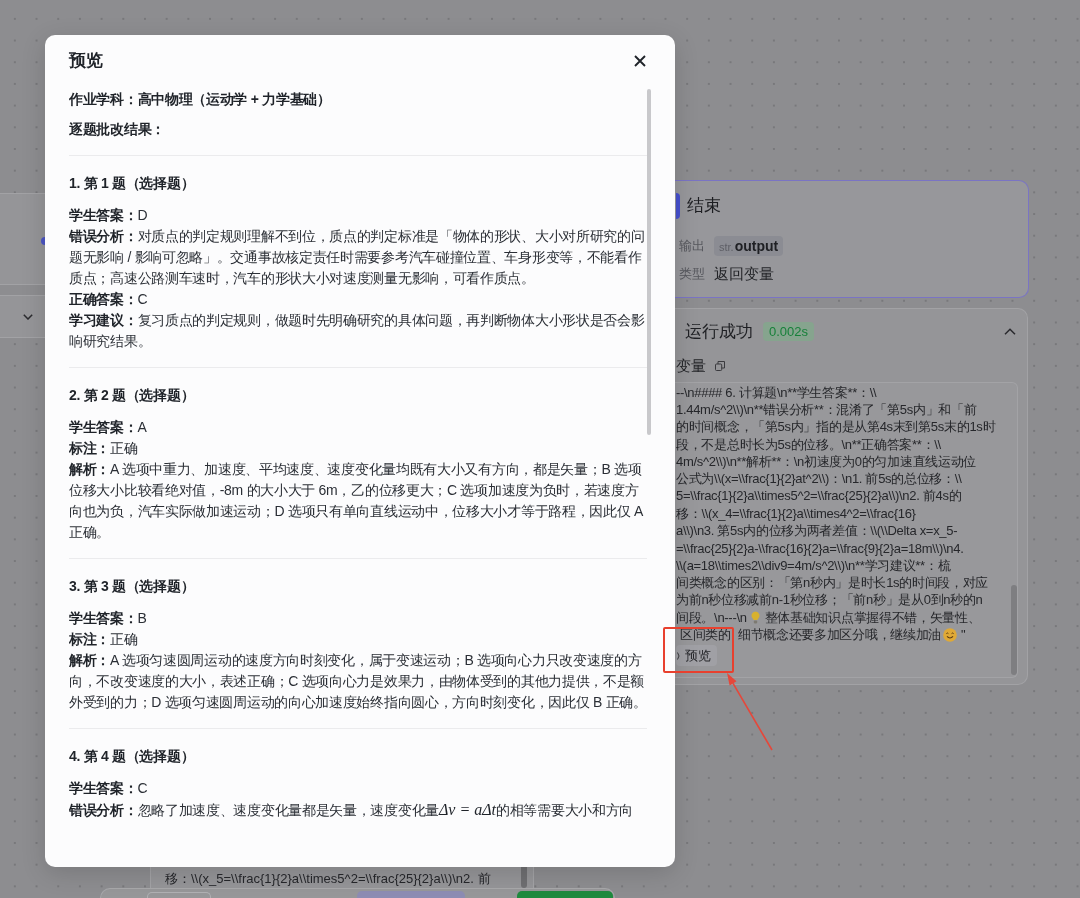  What do you see at coordinates (132, 183) in the screenshot?
I see `question-heading: 1. 第 1 题（选择题）` at bounding box center [132, 183].